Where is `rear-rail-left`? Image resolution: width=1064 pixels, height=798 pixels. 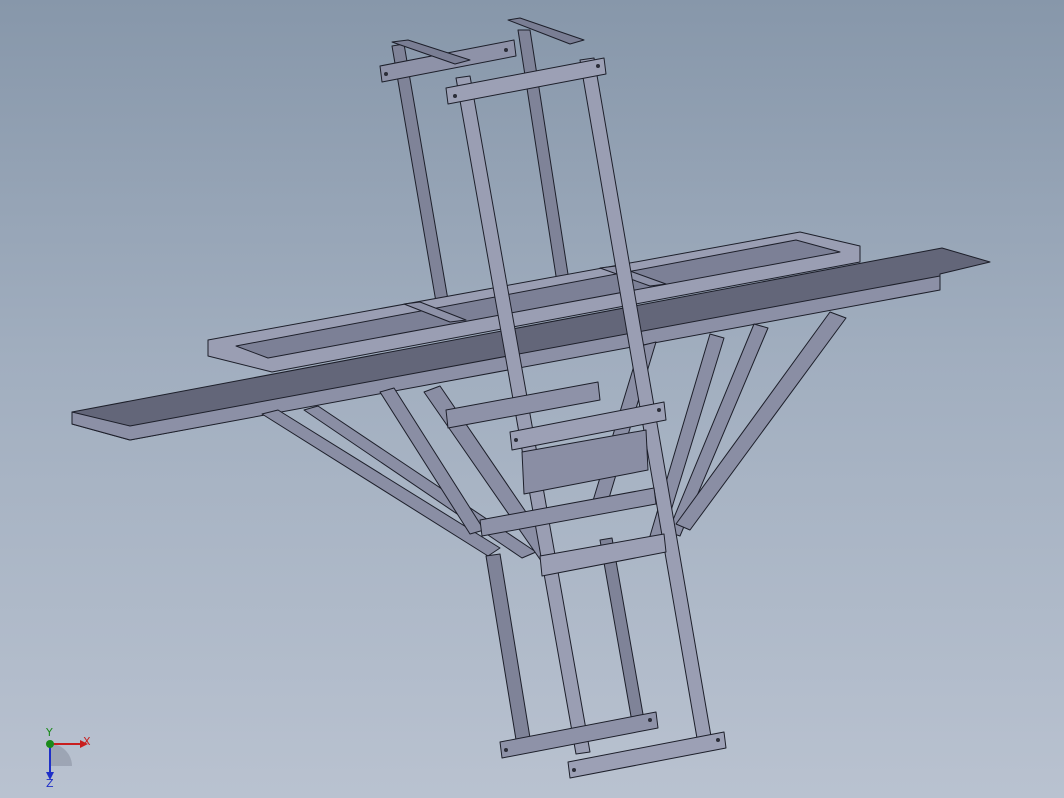 rear-rail-left is located at coordinates (420, 173).